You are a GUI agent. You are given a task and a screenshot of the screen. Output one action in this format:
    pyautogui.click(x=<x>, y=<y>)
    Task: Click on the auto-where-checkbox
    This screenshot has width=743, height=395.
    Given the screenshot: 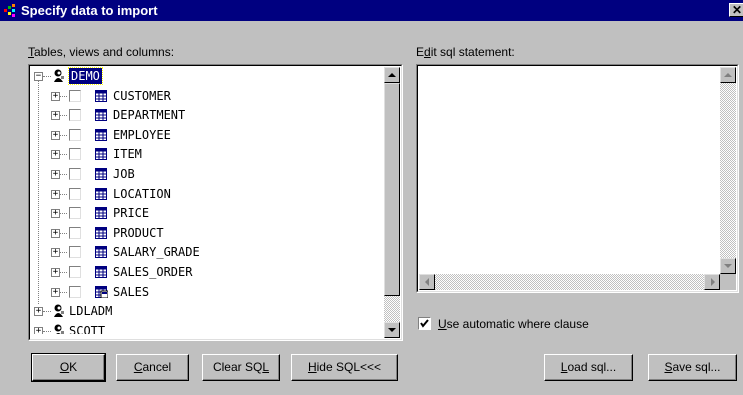 What is the action you would take?
    pyautogui.click(x=424, y=323)
    